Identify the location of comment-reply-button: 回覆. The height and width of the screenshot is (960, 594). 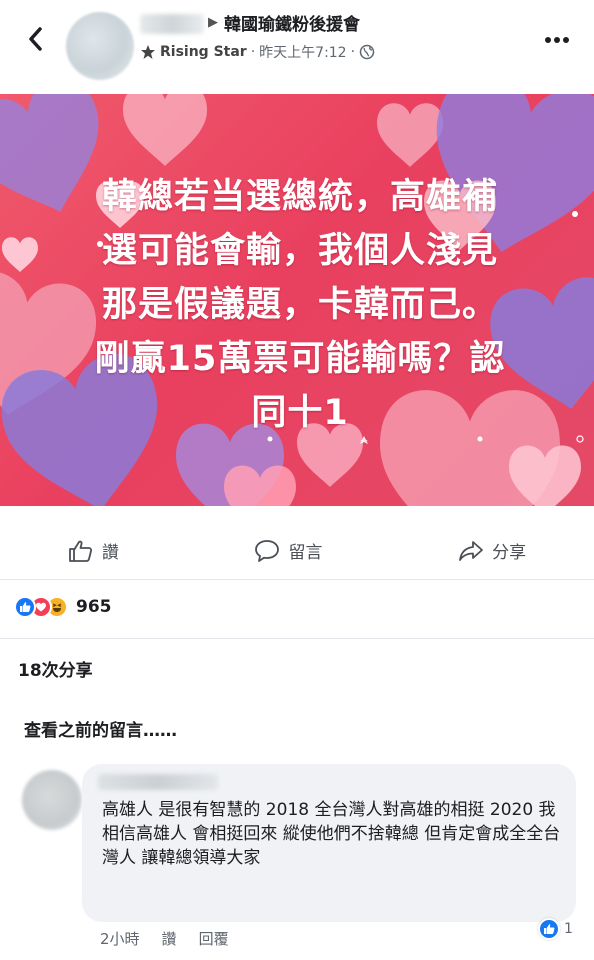
(214, 938).